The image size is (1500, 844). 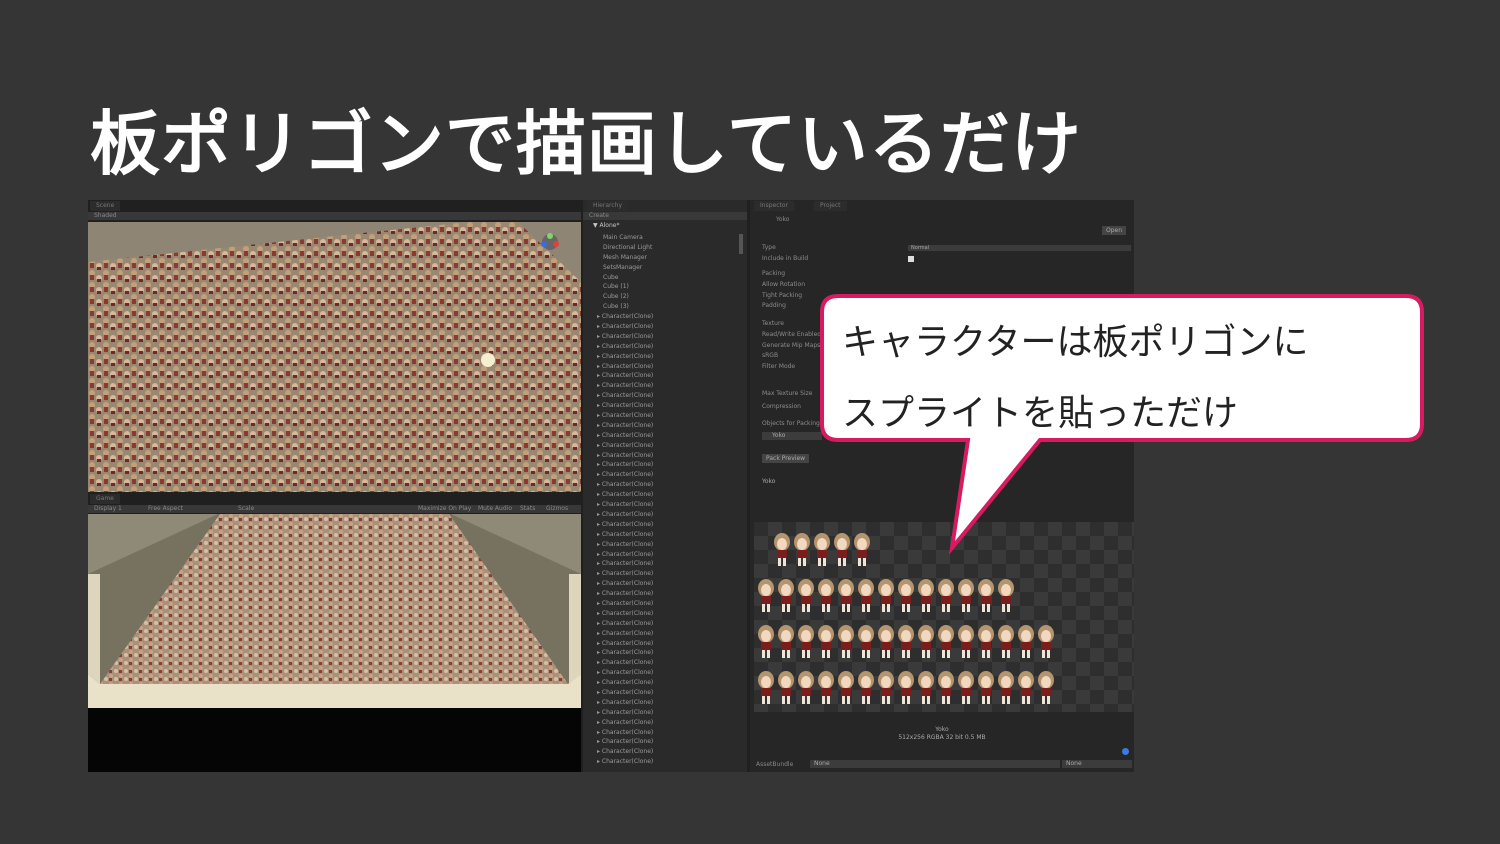 I want to click on asset-bundle-variant-dropdown: None, so click(x=1097, y=764).